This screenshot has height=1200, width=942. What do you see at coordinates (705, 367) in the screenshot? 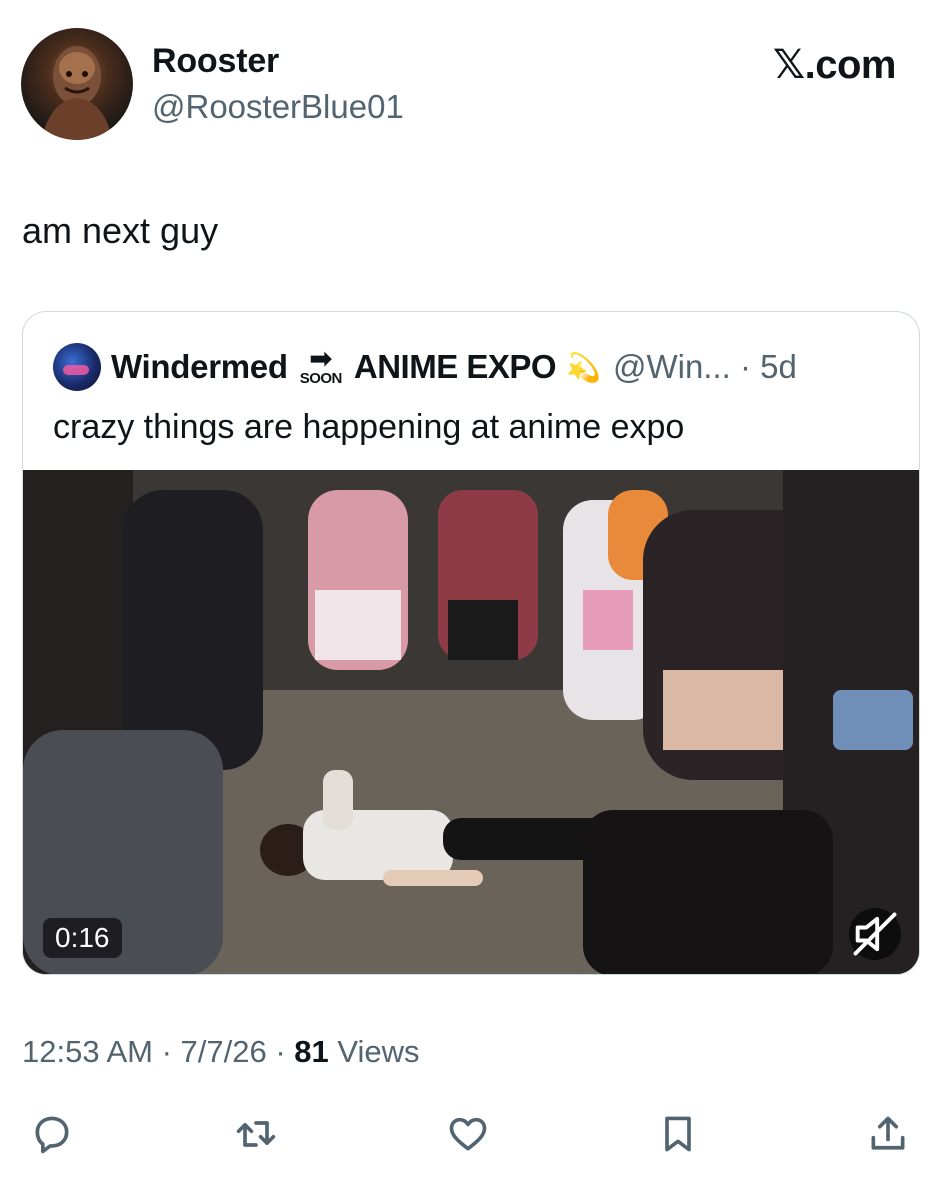
I see `quoted-handle-time: @Win... · 5d` at bounding box center [705, 367].